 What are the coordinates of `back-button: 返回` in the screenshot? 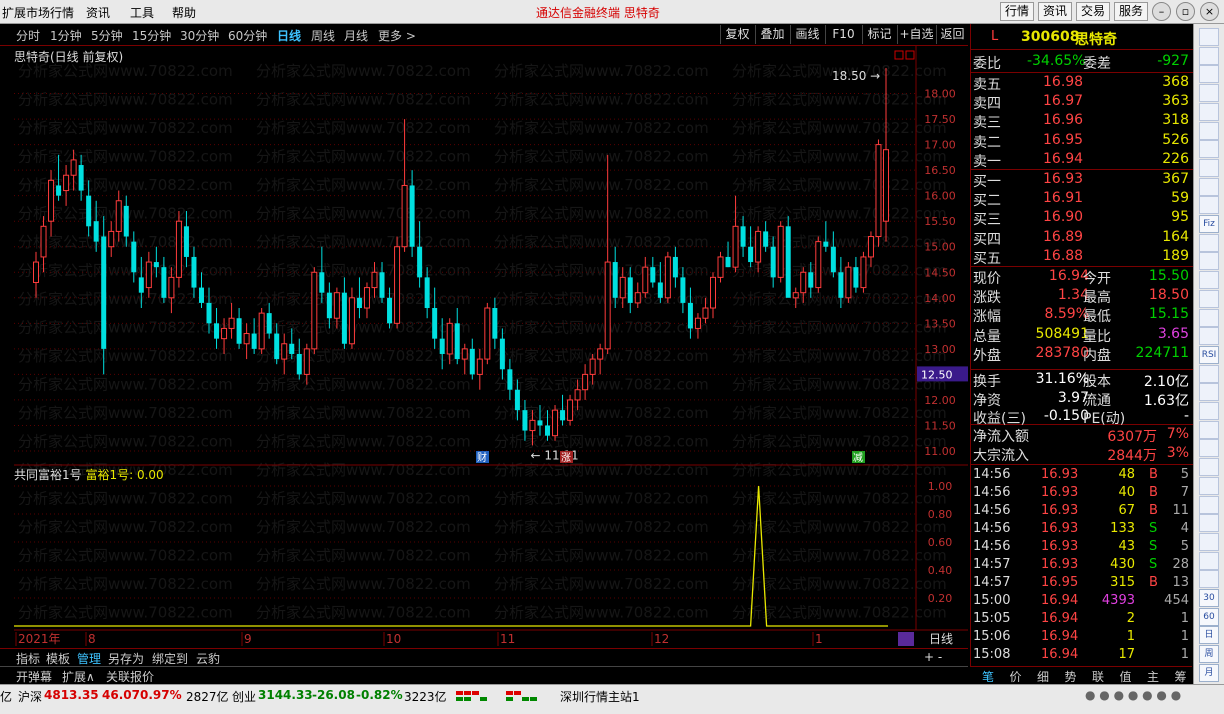 It's located at (952, 34).